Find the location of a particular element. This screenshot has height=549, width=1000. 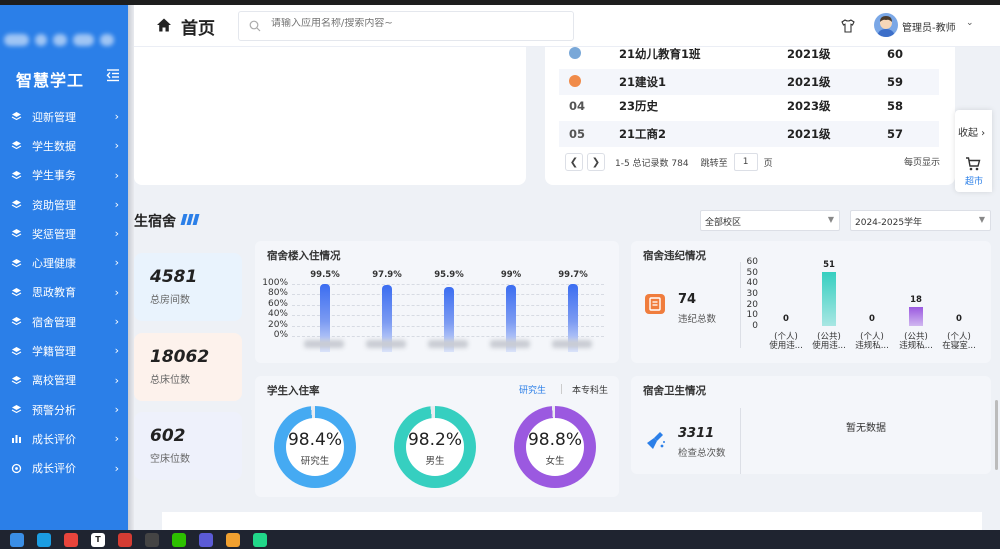

collapse-menu-icon is located at coordinates (114, 75).